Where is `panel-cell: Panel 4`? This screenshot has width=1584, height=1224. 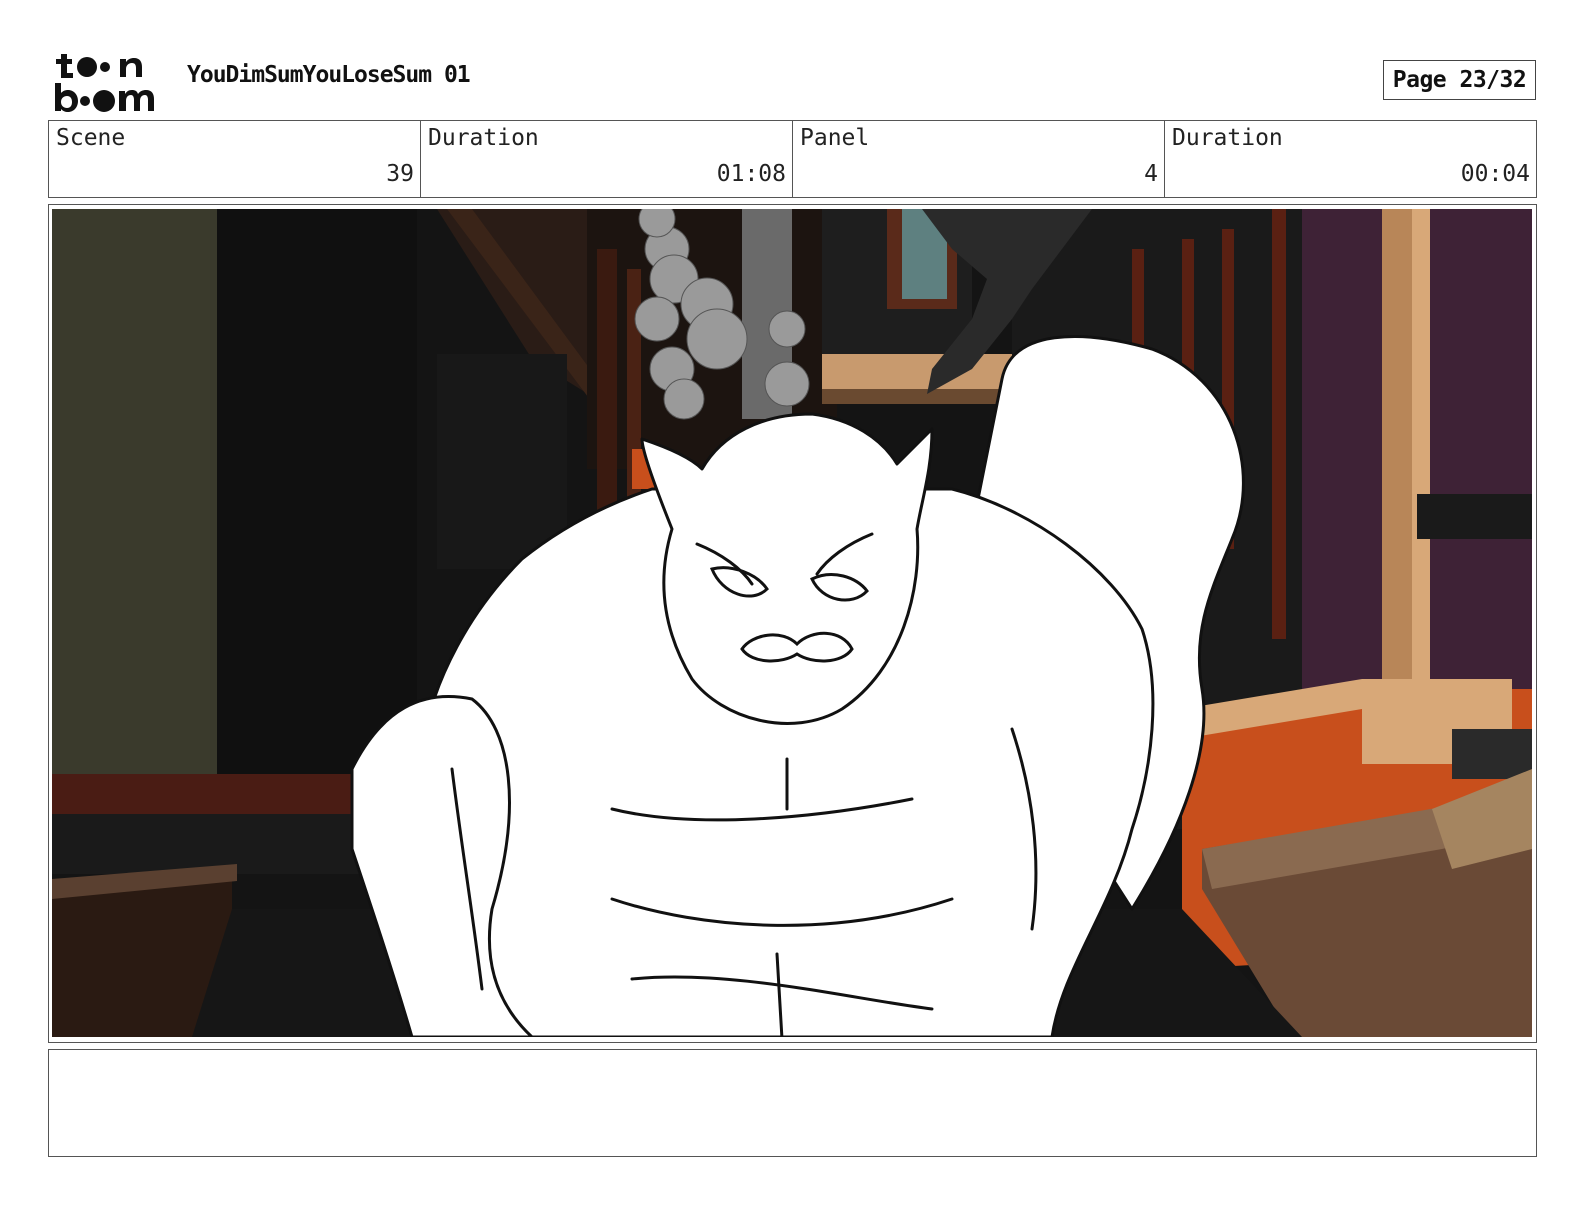
panel-cell: Panel 4 is located at coordinates (979, 159).